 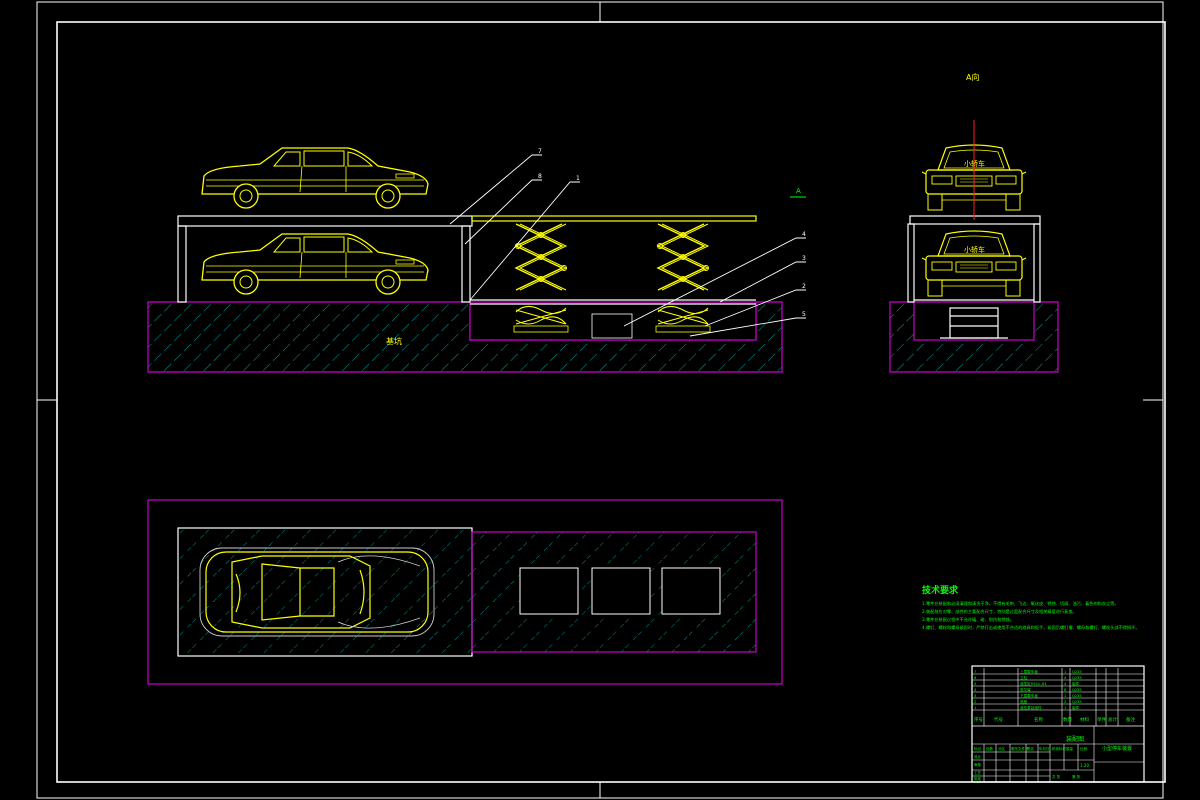 I want to click on tb-weight: 重量, so click(x=1070, y=748).